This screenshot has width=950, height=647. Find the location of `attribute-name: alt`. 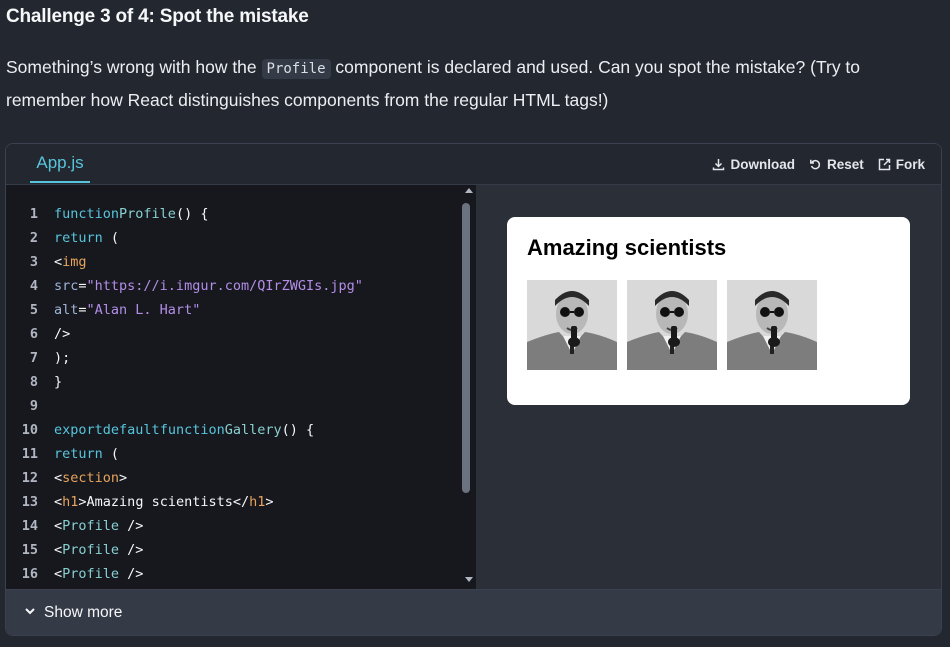

attribute-name: alt is located at coordinates (66, 310).